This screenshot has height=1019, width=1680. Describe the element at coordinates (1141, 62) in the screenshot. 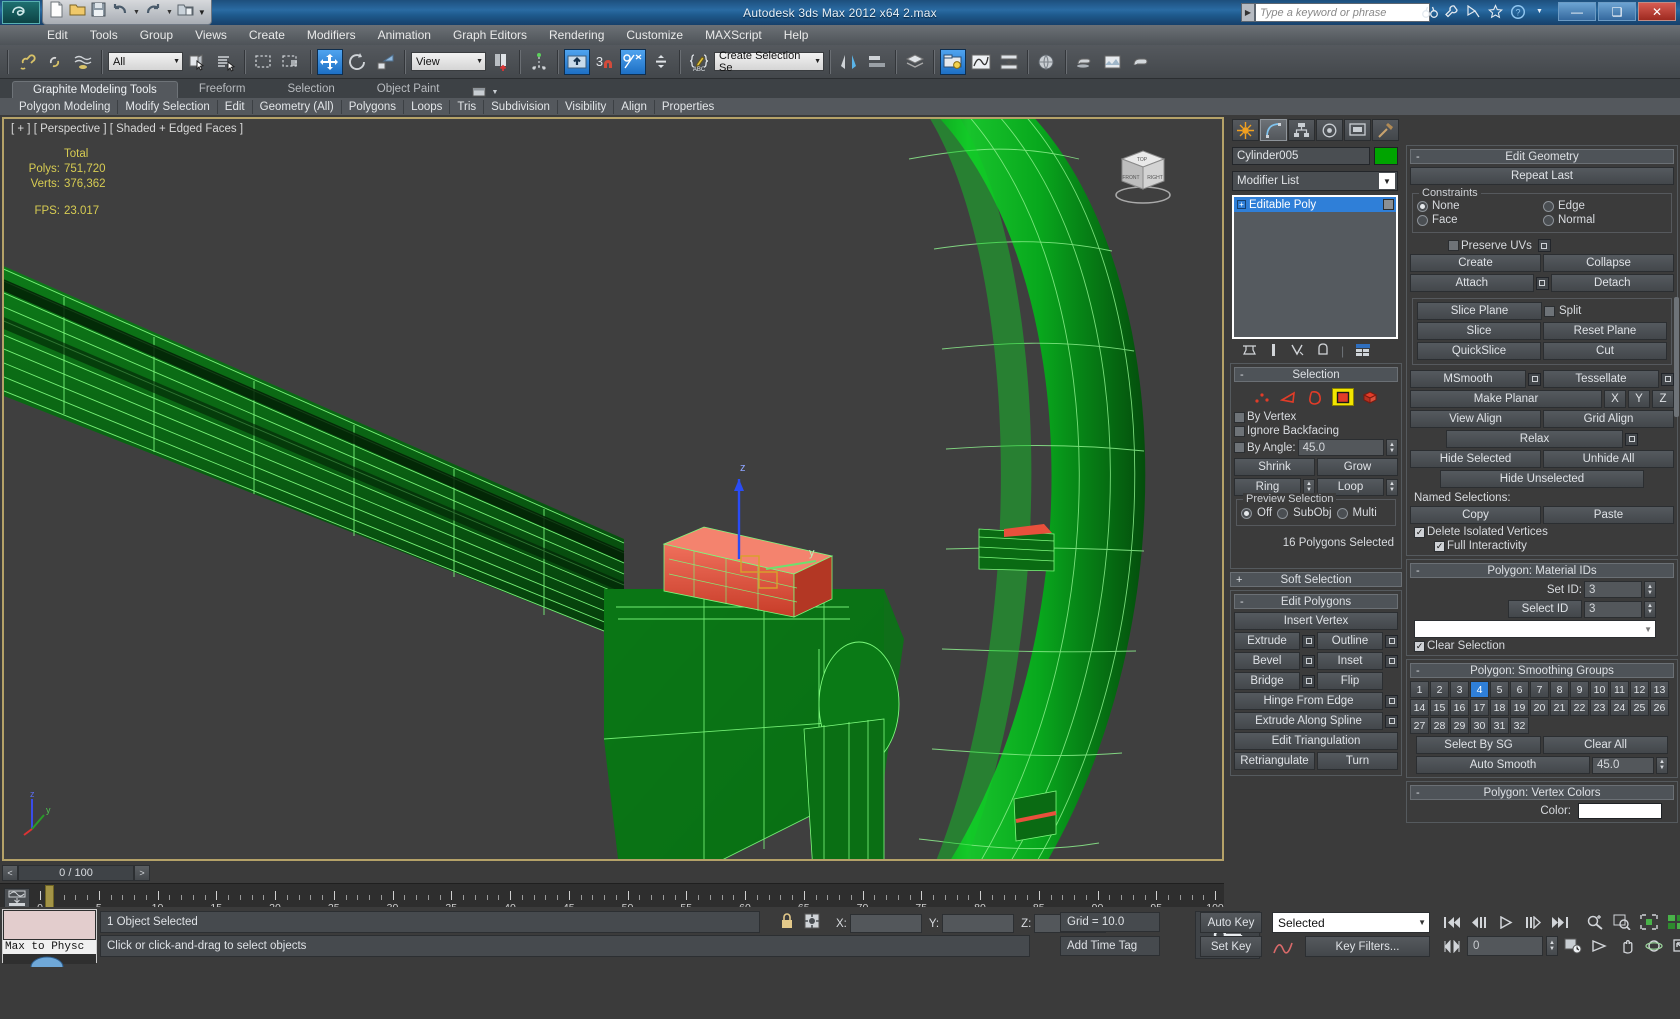

I see `render-production-icon` at that location.